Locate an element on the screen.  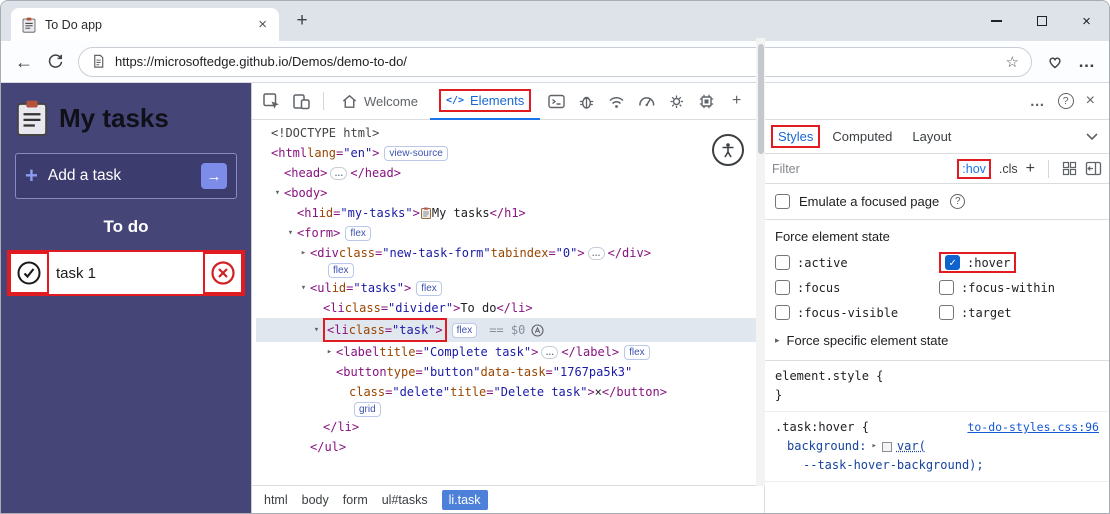
dom-tree-row: <h1 id = "my-tasks" > My tasks </h1> is located at coordinates (510, 213).